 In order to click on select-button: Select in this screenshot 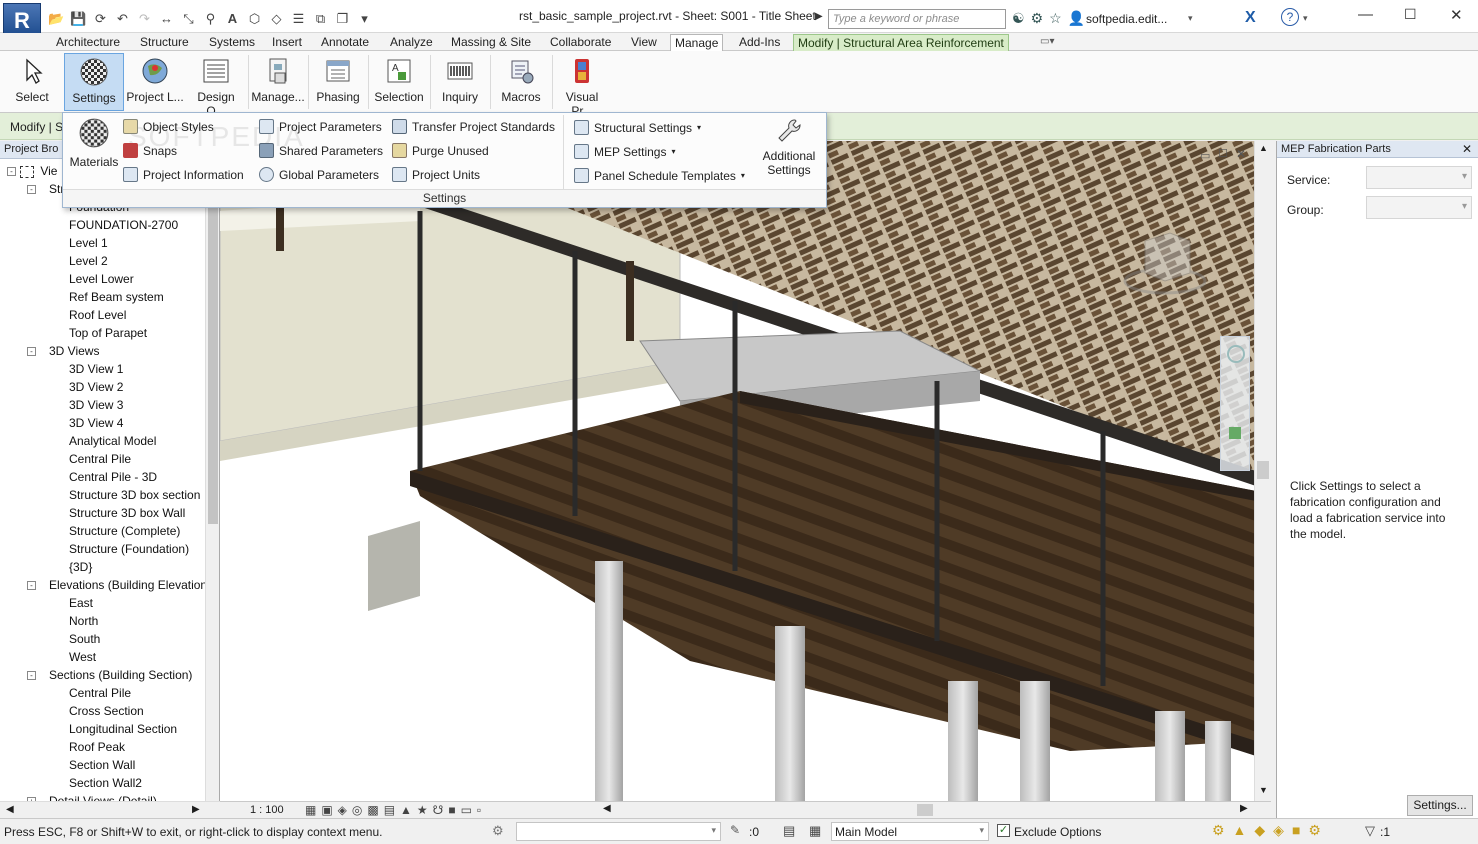, I will do `click(32, 82)`.